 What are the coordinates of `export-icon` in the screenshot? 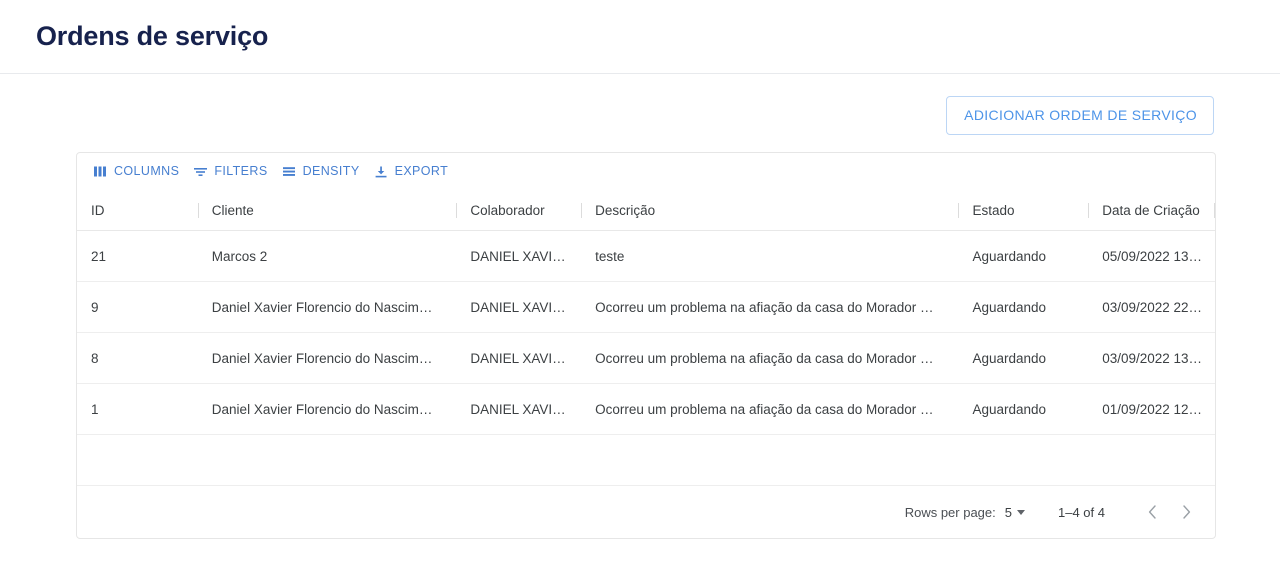 It's located at (381, 171).